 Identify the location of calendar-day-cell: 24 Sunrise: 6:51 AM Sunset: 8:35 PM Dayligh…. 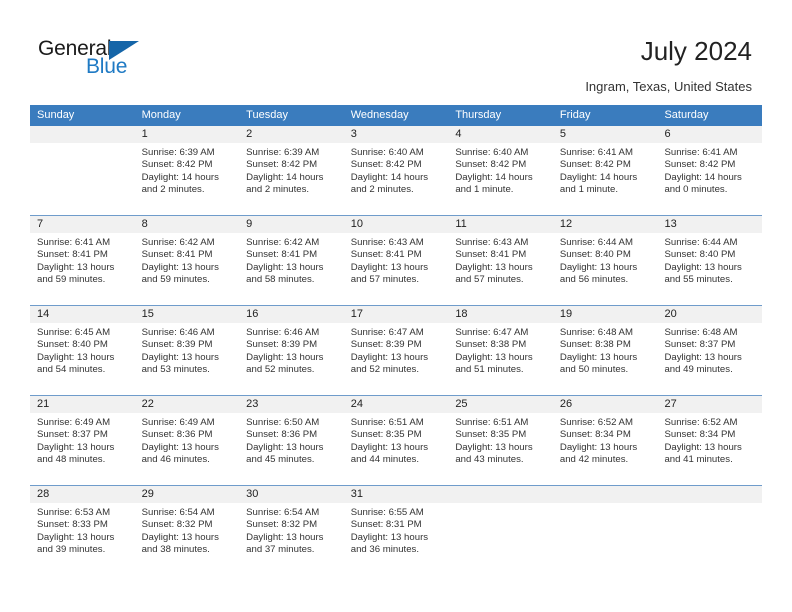
(396, 440).